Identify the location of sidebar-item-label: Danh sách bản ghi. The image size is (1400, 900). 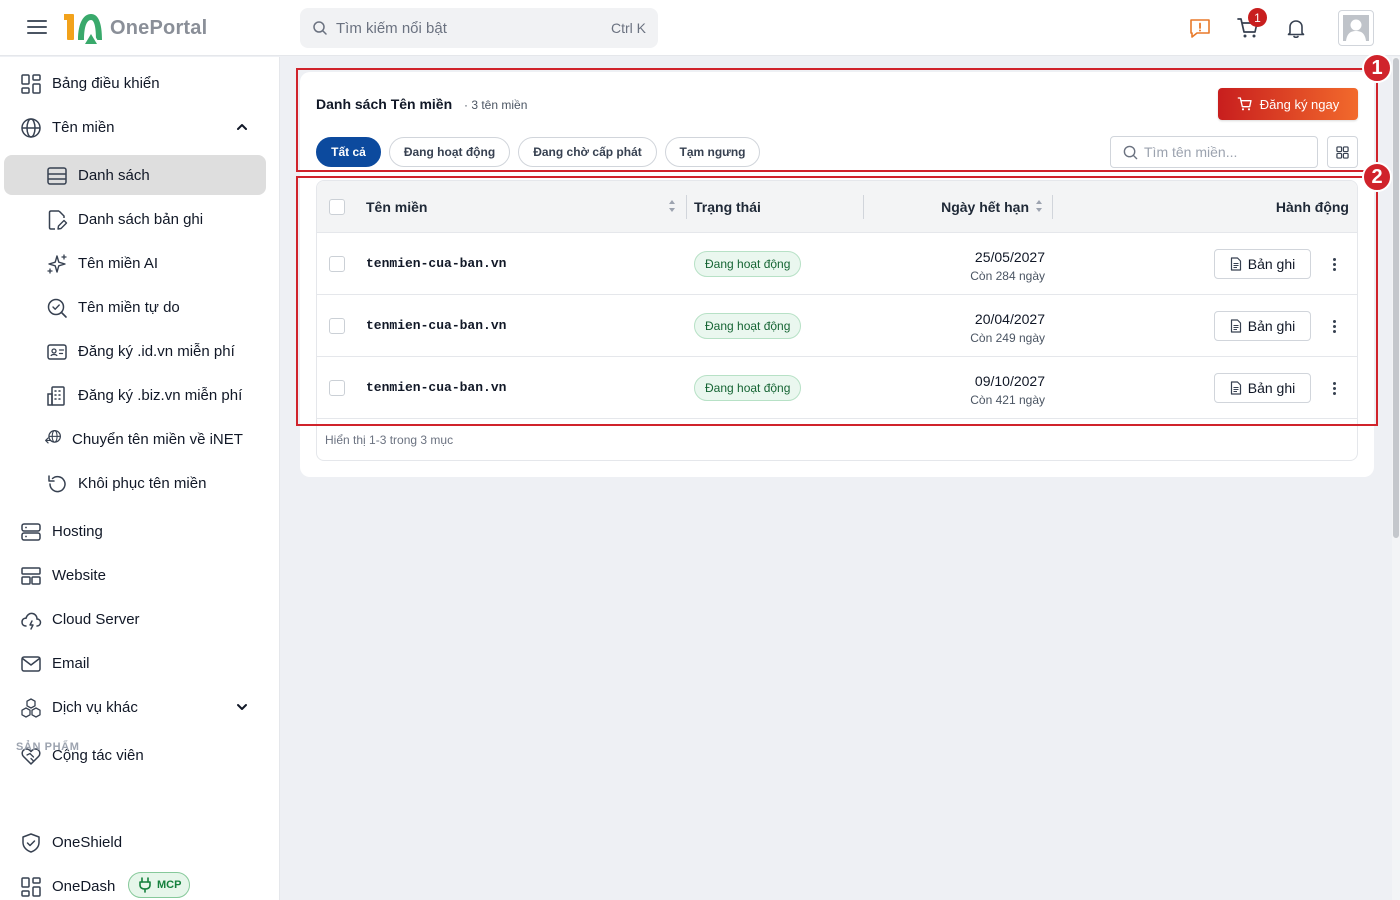
(141, 219).